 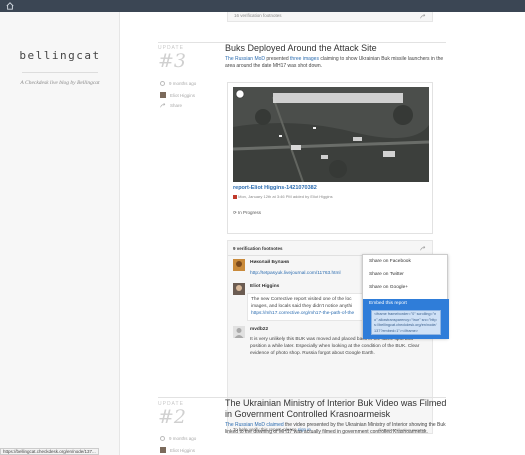 I want to click on satellite-image, so click(x=331, y=134).